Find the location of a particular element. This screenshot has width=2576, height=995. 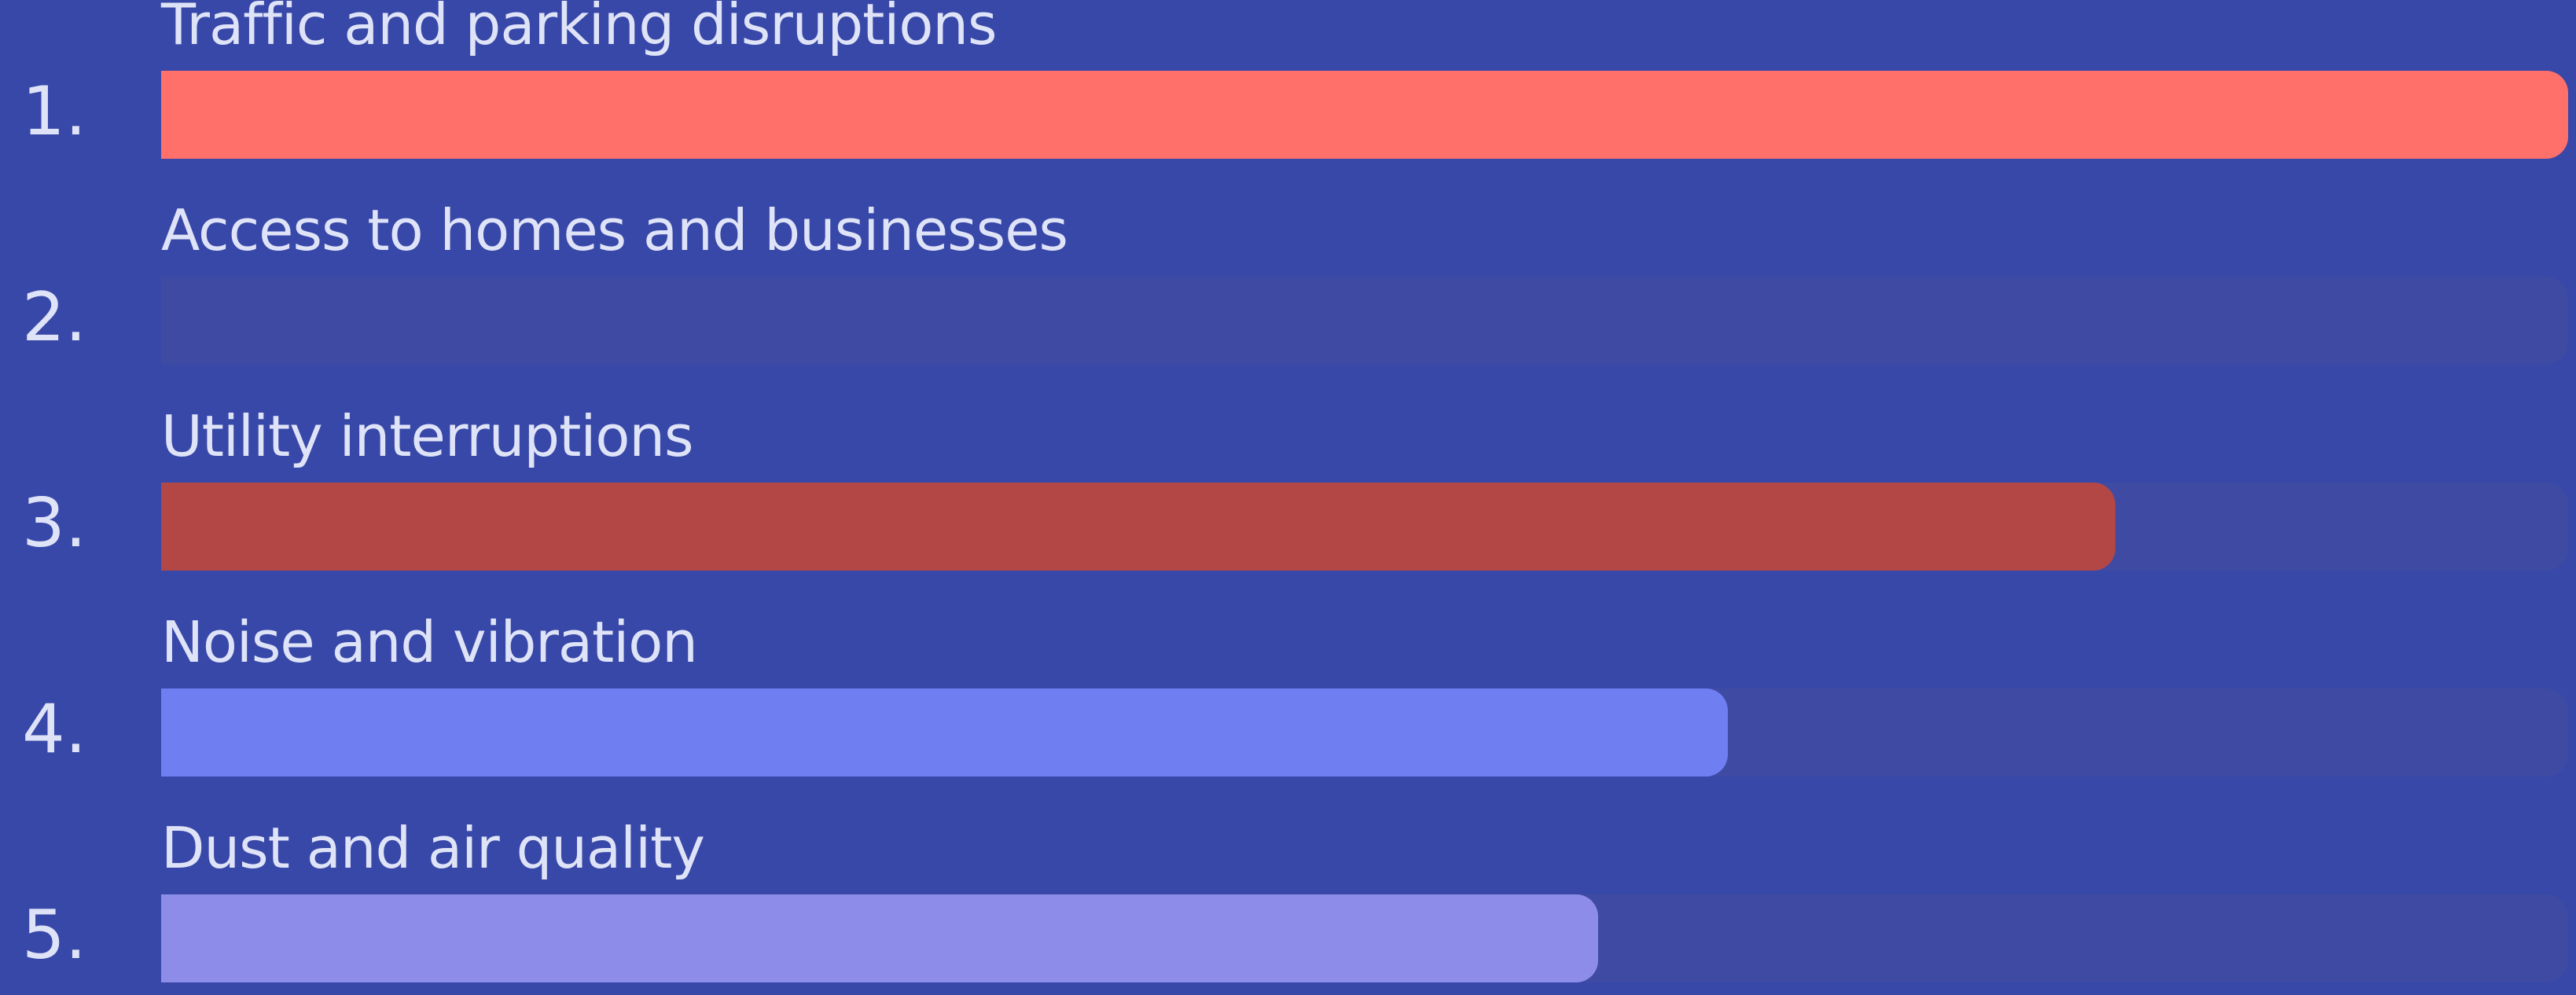

rank-label-1: 1. is located at coordinates (54, 111).